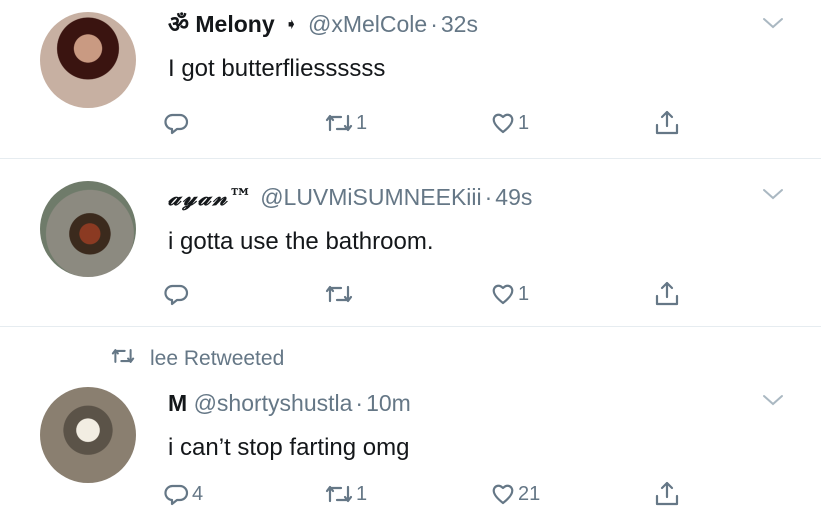  Describe the element at coordinates (444, 494) in the screenshot. I see `tweet-actions: 4 1 21` at that location.